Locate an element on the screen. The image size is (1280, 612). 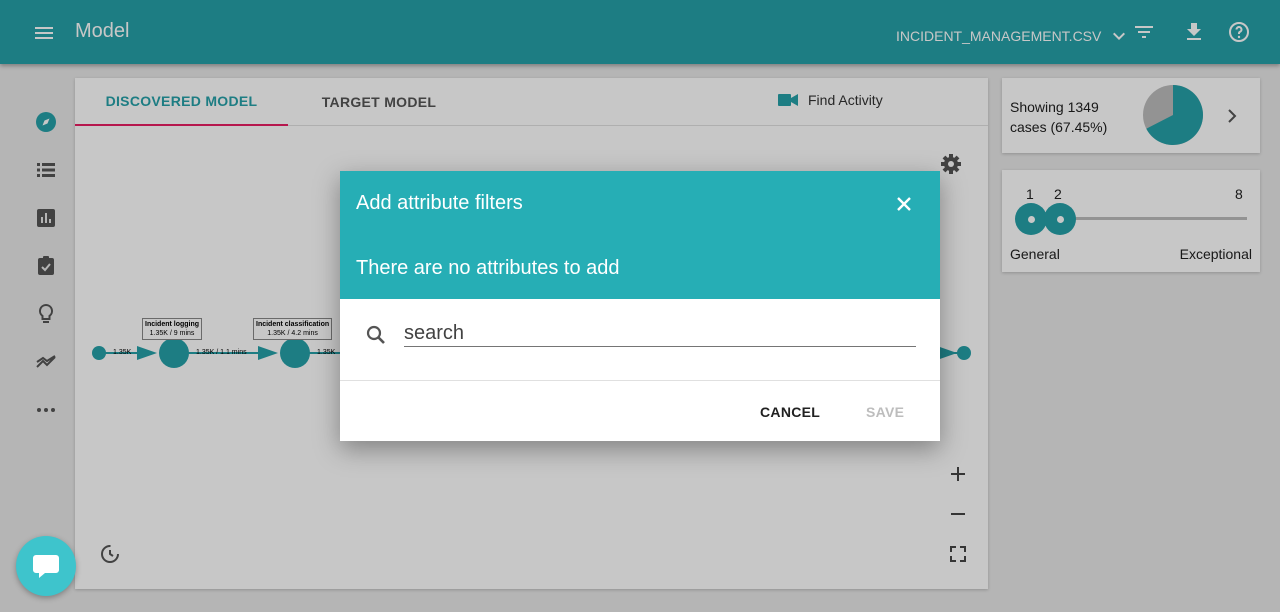
save-button: SAVE is located at coordinates (885, 412).